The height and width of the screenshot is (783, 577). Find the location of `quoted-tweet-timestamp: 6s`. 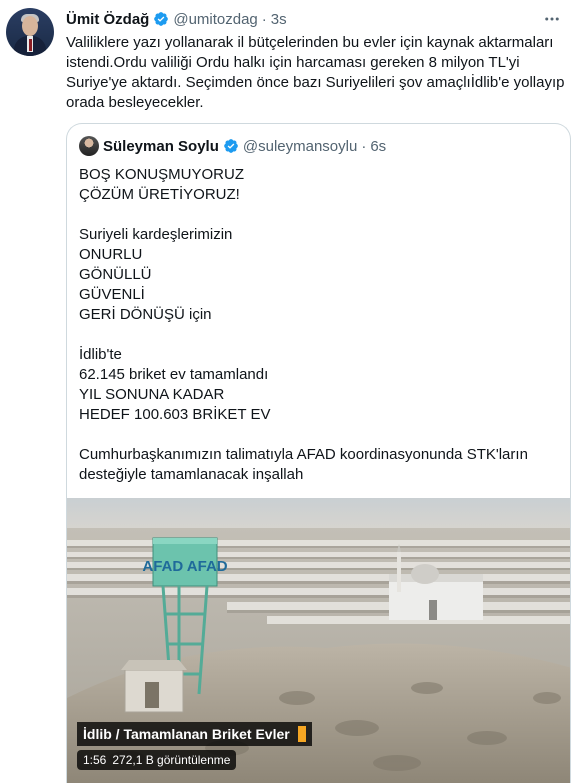

quoted-tweet-timestamp: 6s is located at coordinates (378, 146).